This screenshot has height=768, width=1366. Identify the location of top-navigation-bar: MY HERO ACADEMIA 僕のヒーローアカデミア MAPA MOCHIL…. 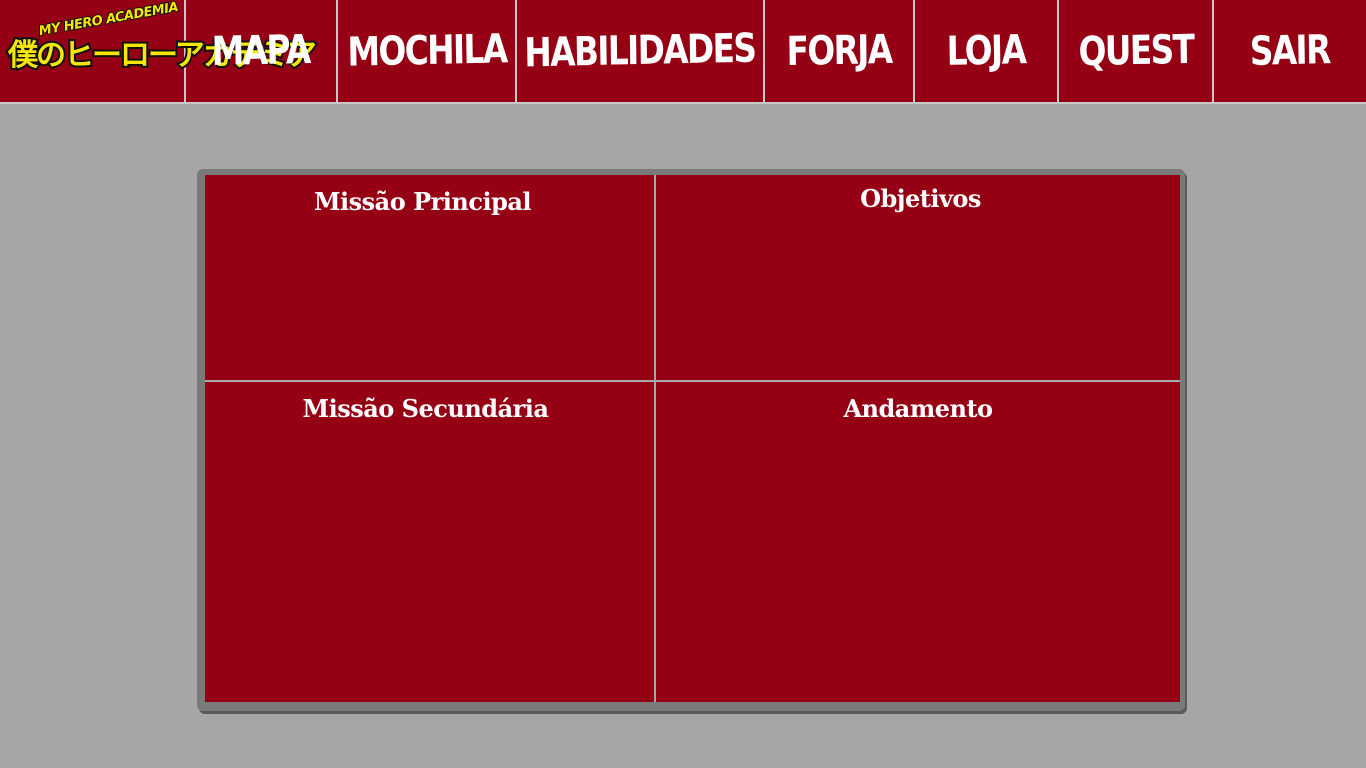
(683, 52).